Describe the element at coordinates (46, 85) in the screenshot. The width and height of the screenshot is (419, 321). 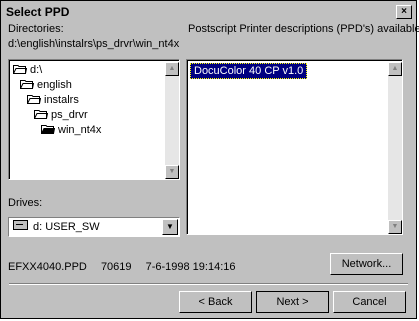
I see `directory-item-english: english` at that location.